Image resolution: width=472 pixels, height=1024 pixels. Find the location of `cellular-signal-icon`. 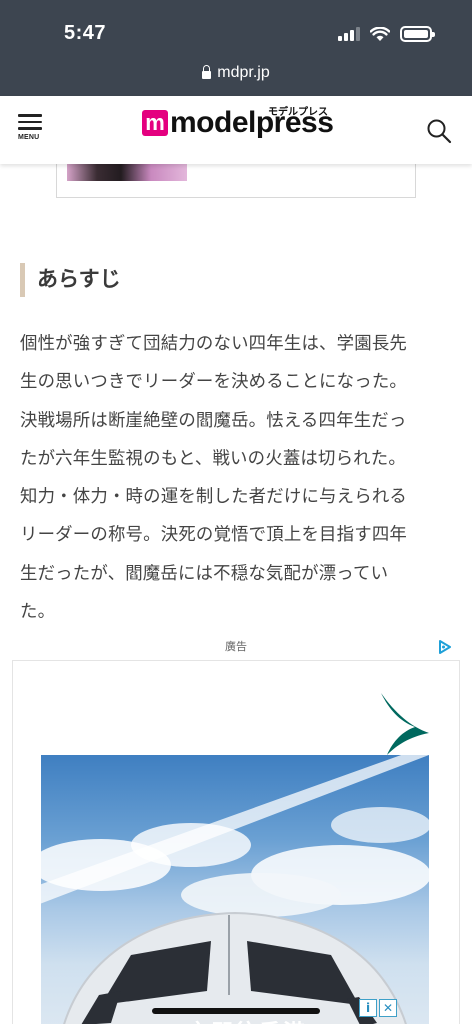

cellular-signal-icon is located at coordinates (349, 34).